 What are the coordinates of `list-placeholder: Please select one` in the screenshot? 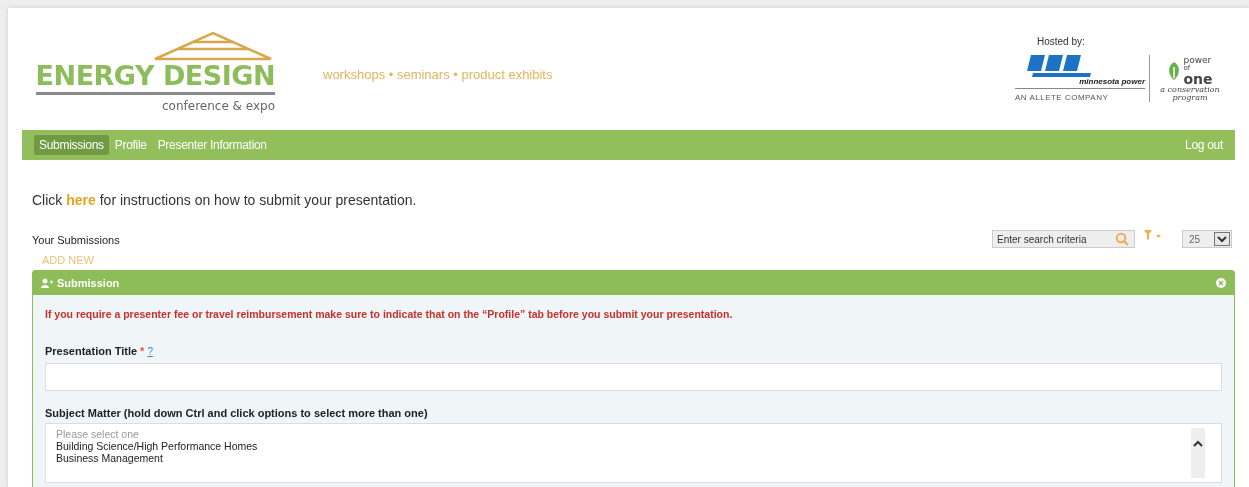 It's located at (98, 434).